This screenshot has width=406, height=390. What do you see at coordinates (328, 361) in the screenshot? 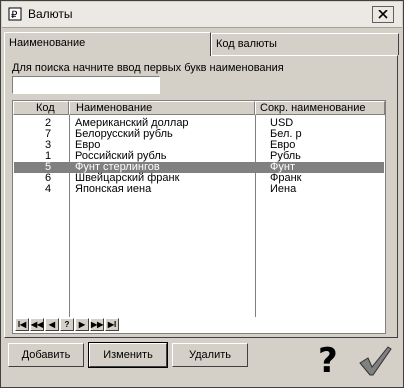
I see `question-mark-icon: ?` at bounding box center [328, 361].